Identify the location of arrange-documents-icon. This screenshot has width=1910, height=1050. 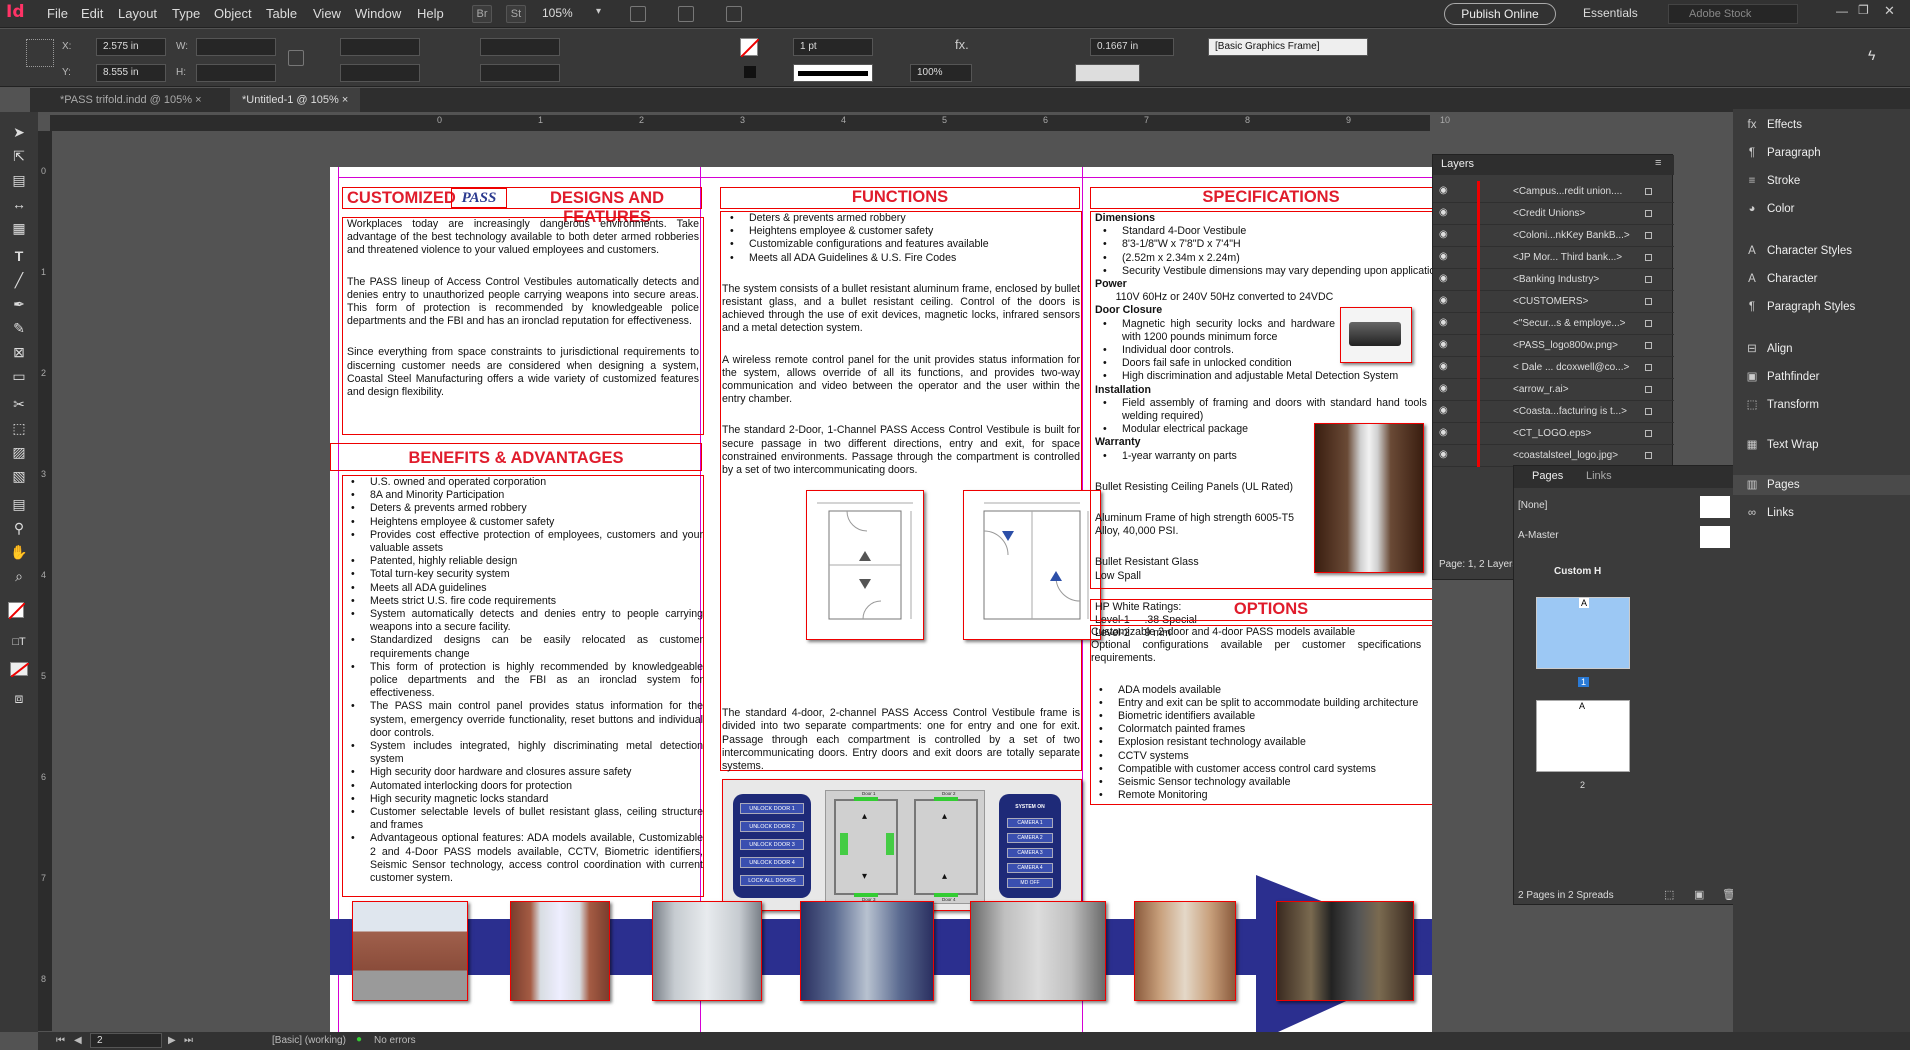
(734, 14).